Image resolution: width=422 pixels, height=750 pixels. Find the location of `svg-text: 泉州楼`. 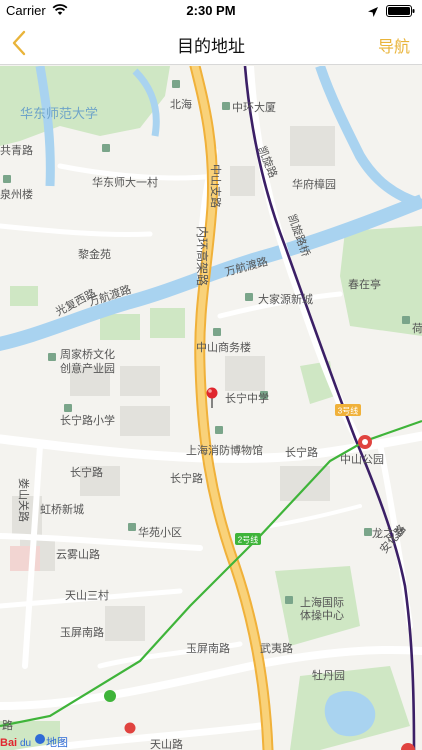

svg-text: 泉州楼 is located at coordinates (16, 194).